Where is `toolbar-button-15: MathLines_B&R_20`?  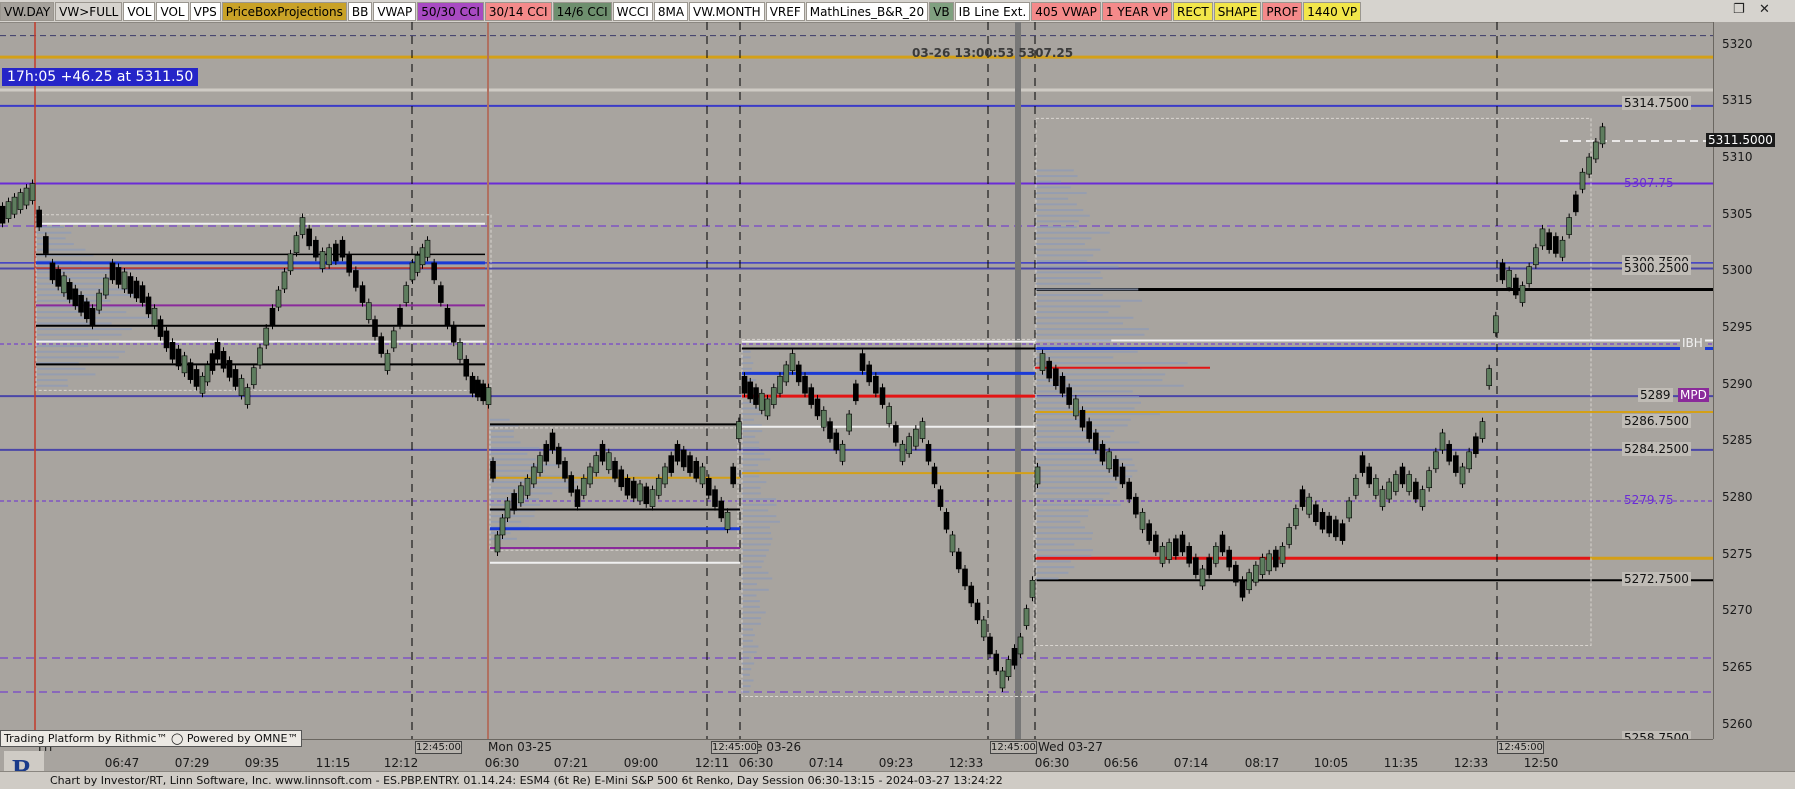
toolbar-button-15: MathLines_B&R_20 is located at coordinates (867, 11).